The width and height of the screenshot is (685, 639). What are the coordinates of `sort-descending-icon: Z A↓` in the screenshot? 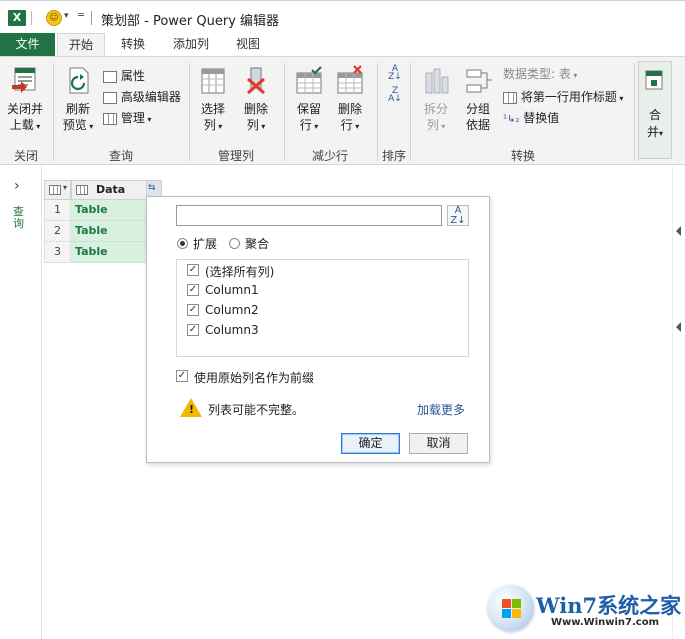 It's located at (395, 95).